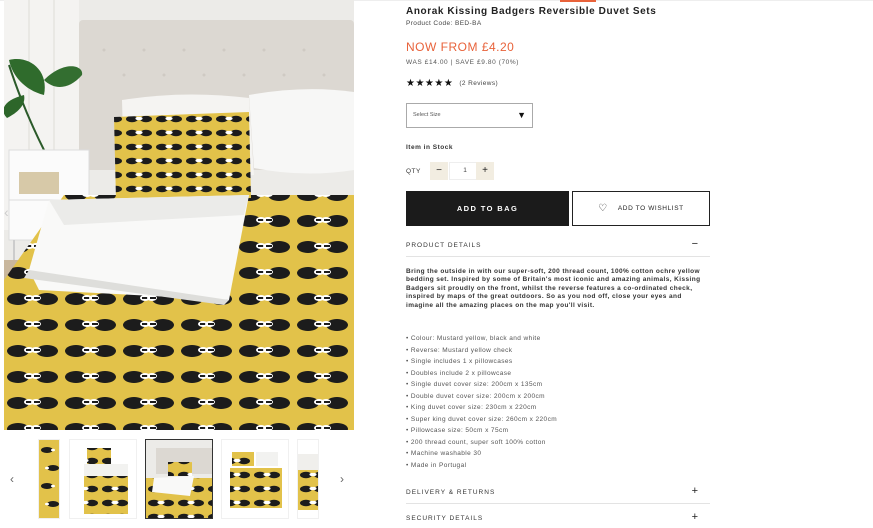 This screenshot has height=528, width=873. I want to click on list-item: Single duvet cover size: 200cm x 135cm, so click(481, 385).